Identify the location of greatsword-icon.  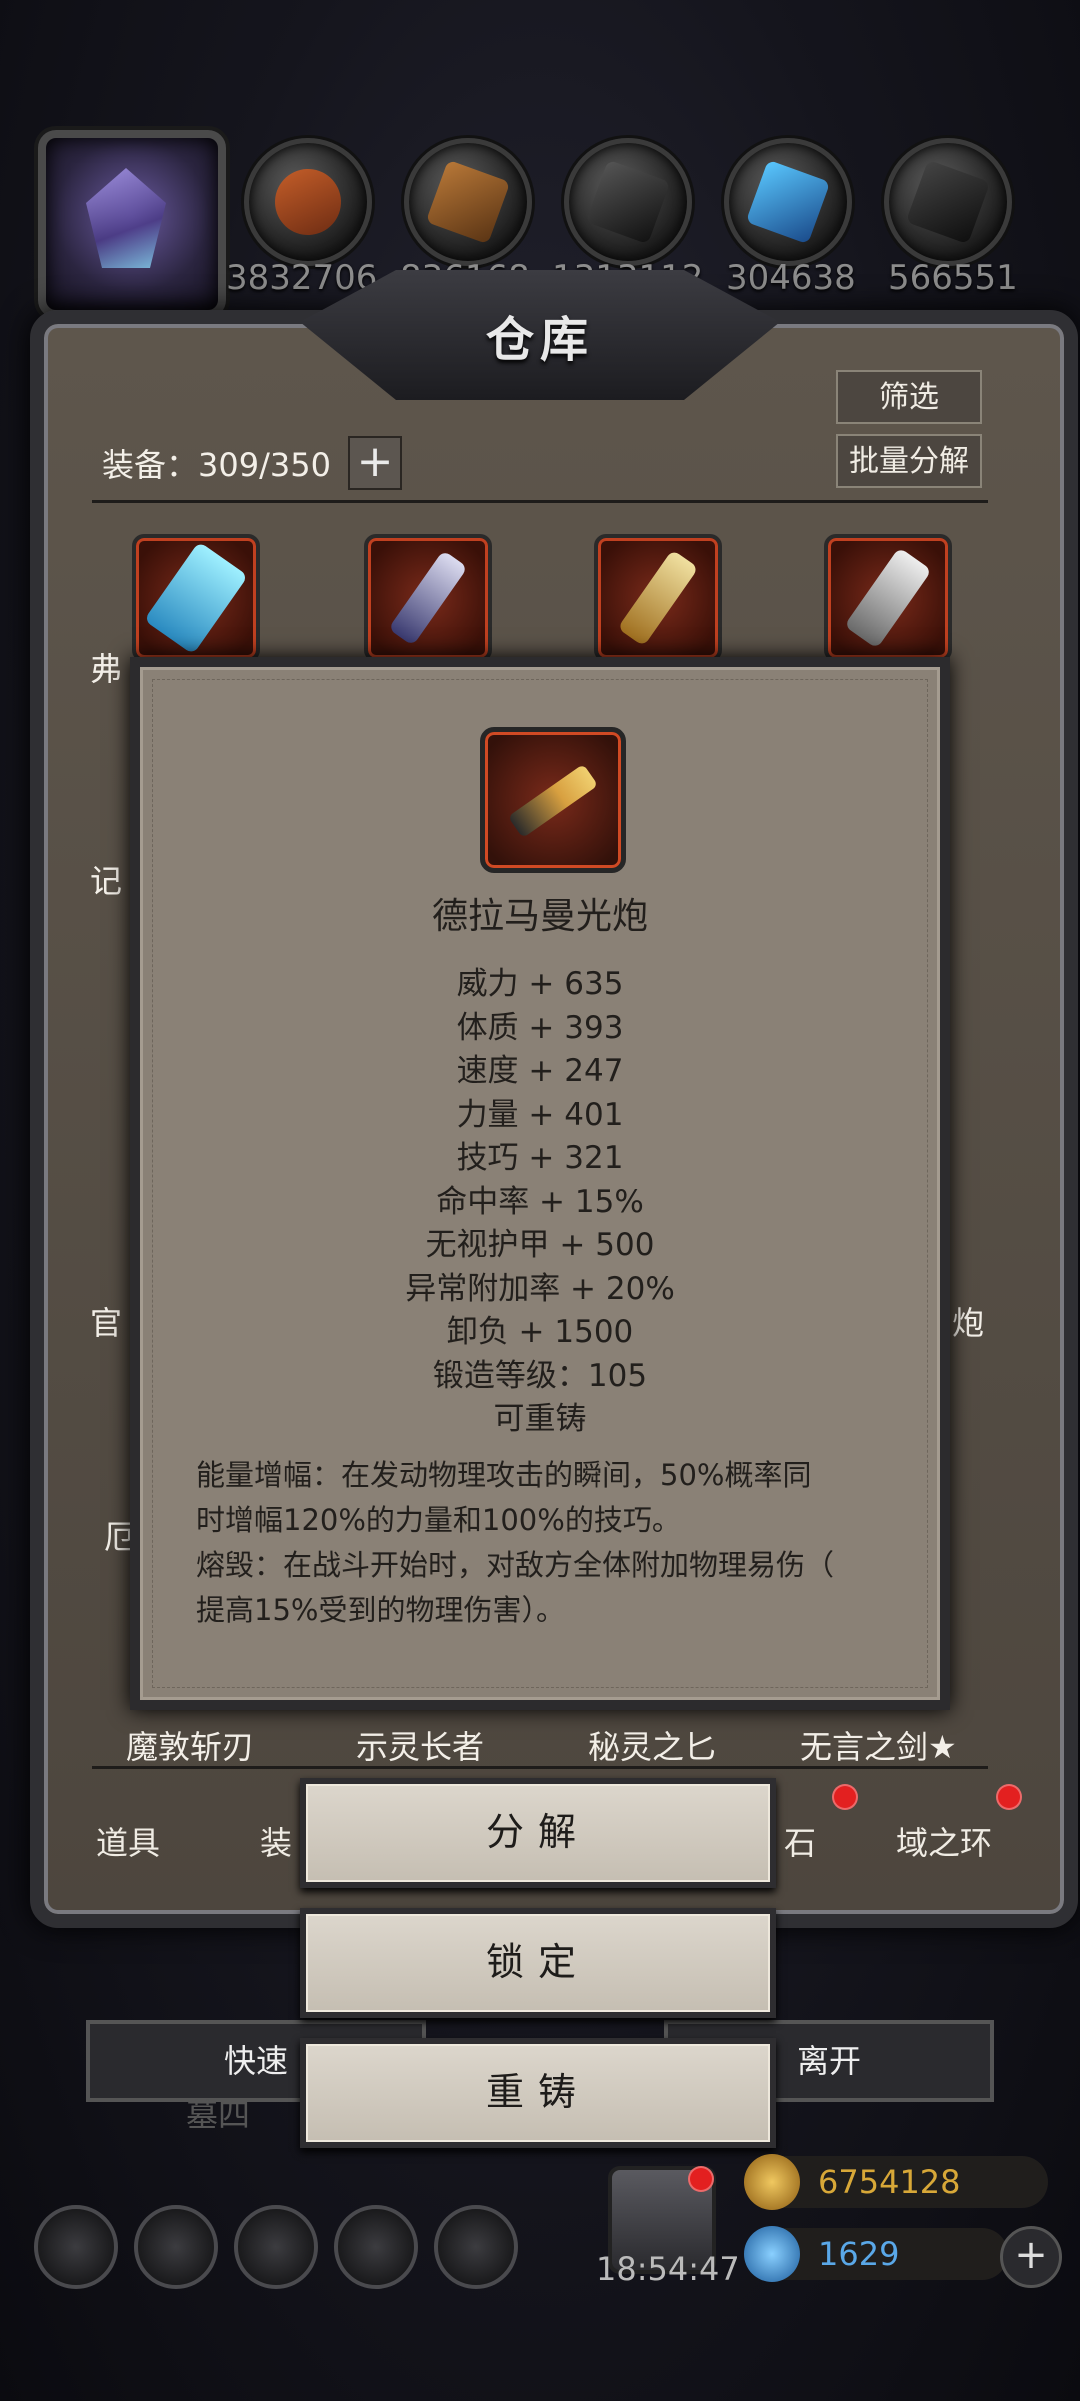
(888, 598).